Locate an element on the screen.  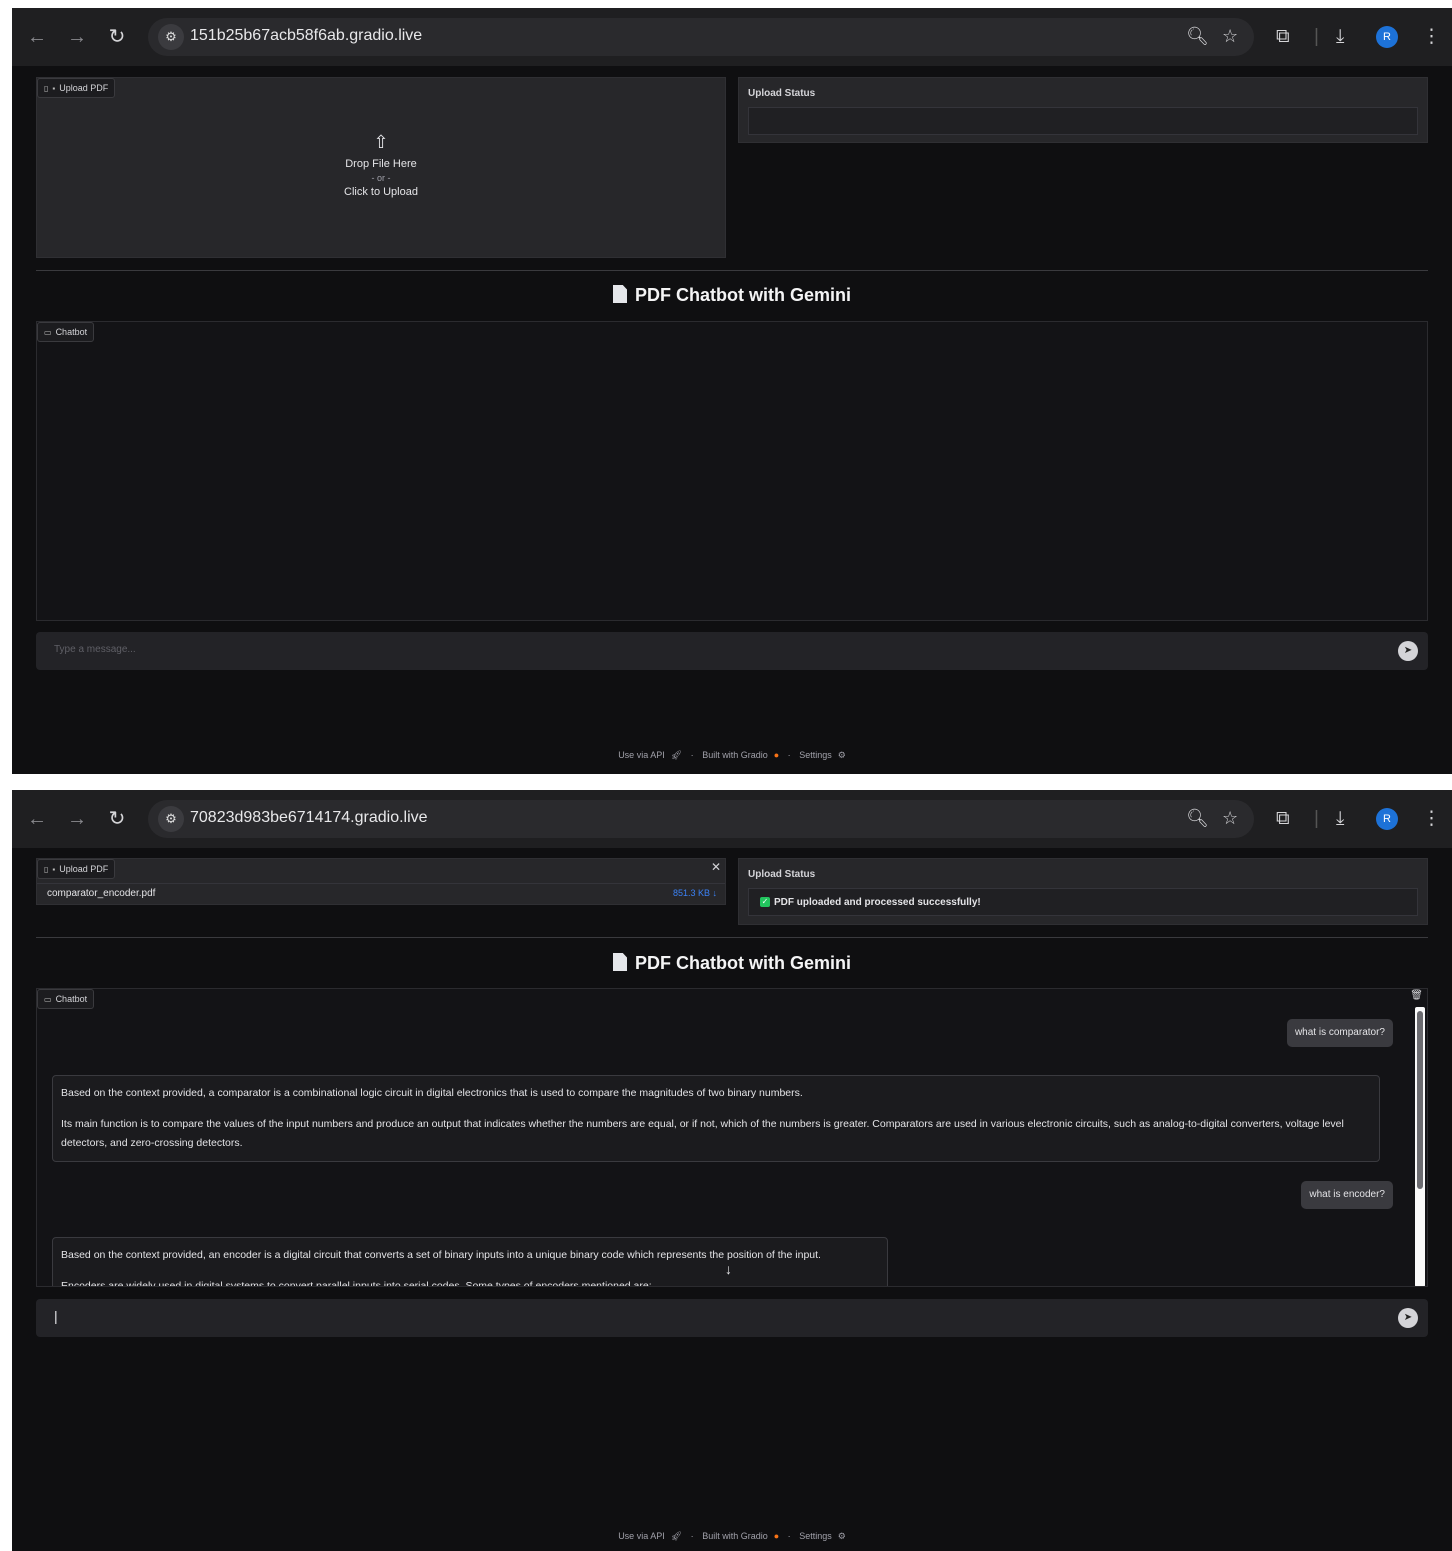
scroll-thumb is located at coordinates (1420, 1100).